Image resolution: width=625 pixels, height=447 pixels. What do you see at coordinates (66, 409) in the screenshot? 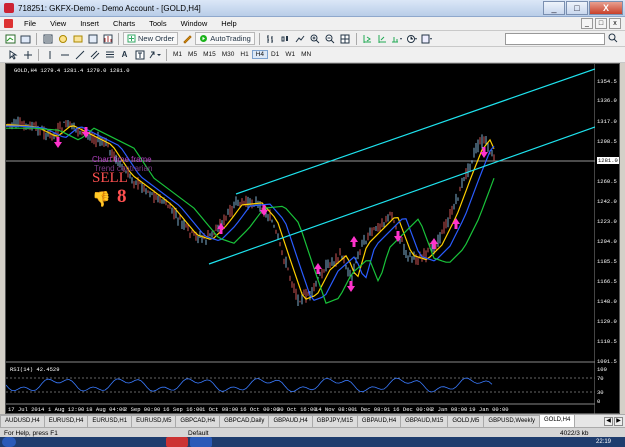
I see `time-label: 1 Aug 12:00` at bounding box center [66, 409].